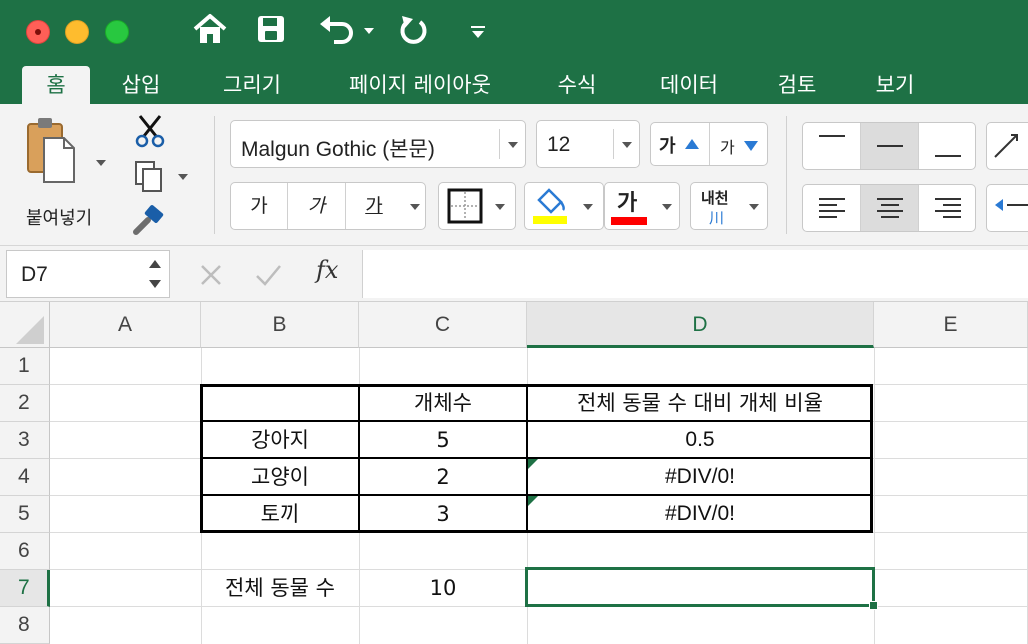  Describe the element at coordinates (25, 440) in the screenshot. I see `row-header-3: 3` at that location.